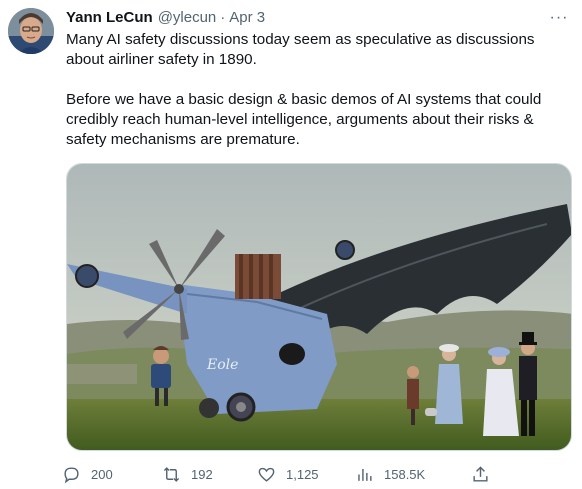 Image resolution: width=582 pixels, height=489 pixels. Describe the element at coordinates (365, 474) in the screenshot. I see `analytics-icon` at that location.